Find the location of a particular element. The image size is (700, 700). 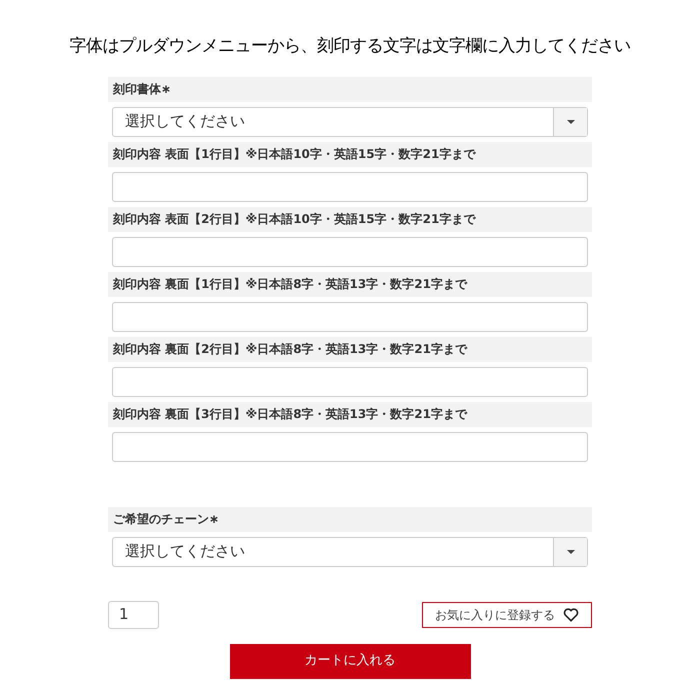

page-heading: 字体はプルダウンメニューから、刻印する文字は文字欄に入力してください is located at coordinates (350, 46).